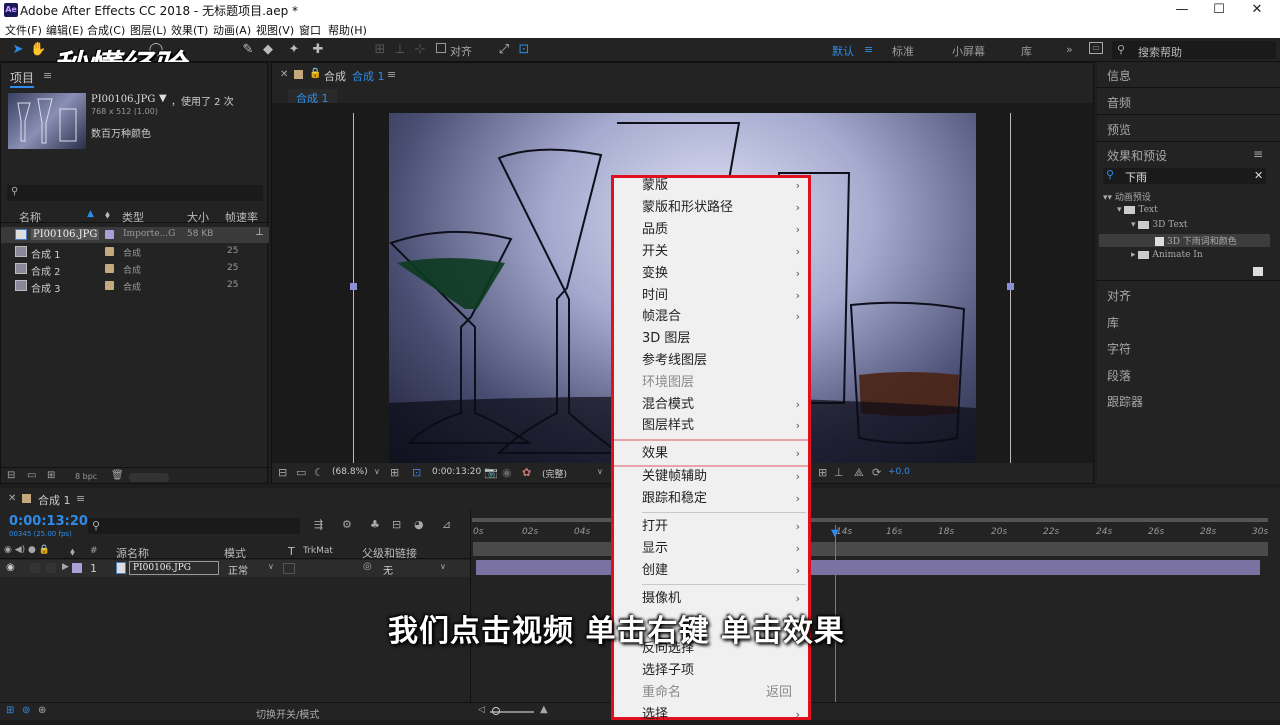 The image size is (1280, 725). Describe the element at coordinates (870, 549) in the screenshot. I see `work-area-range` at that location.